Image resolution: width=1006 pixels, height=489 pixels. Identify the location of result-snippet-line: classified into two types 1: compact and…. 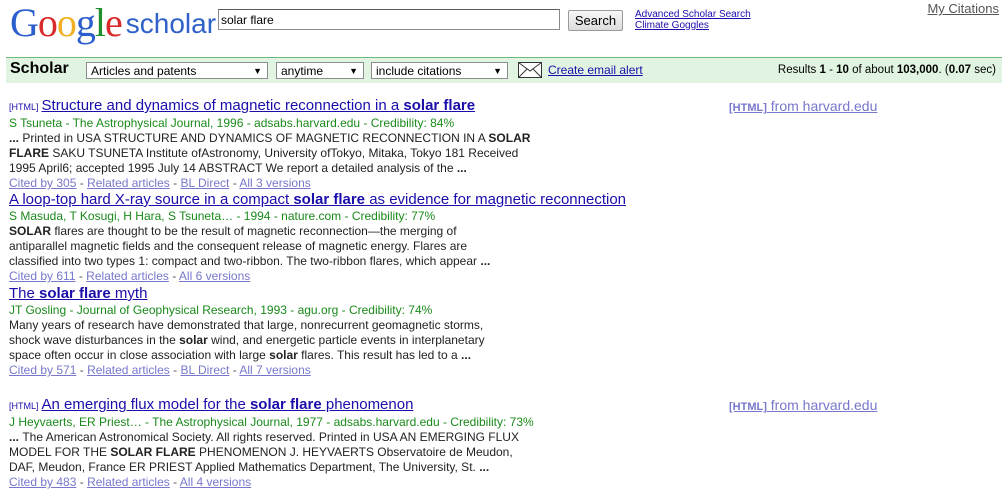
(507, 261).